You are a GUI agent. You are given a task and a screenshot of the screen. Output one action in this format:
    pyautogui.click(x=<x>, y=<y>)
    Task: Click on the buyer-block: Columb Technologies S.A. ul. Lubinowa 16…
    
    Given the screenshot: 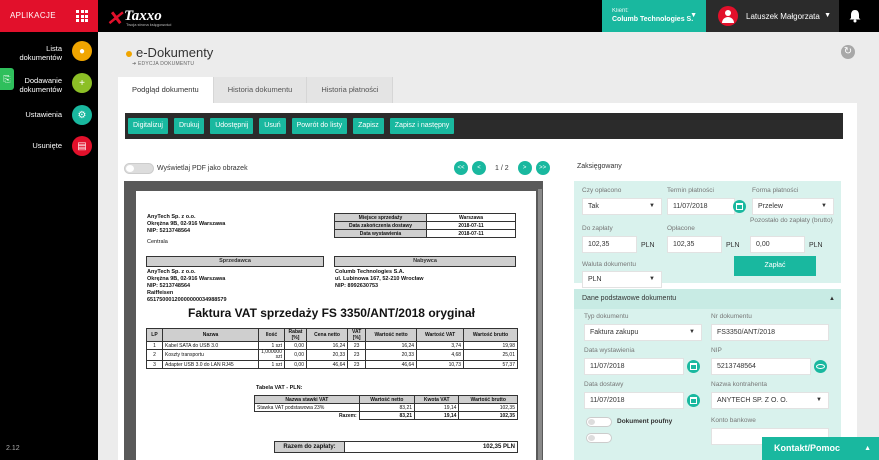 What is the action you would take?
    pyautogui.click(x=379, y=279)
    